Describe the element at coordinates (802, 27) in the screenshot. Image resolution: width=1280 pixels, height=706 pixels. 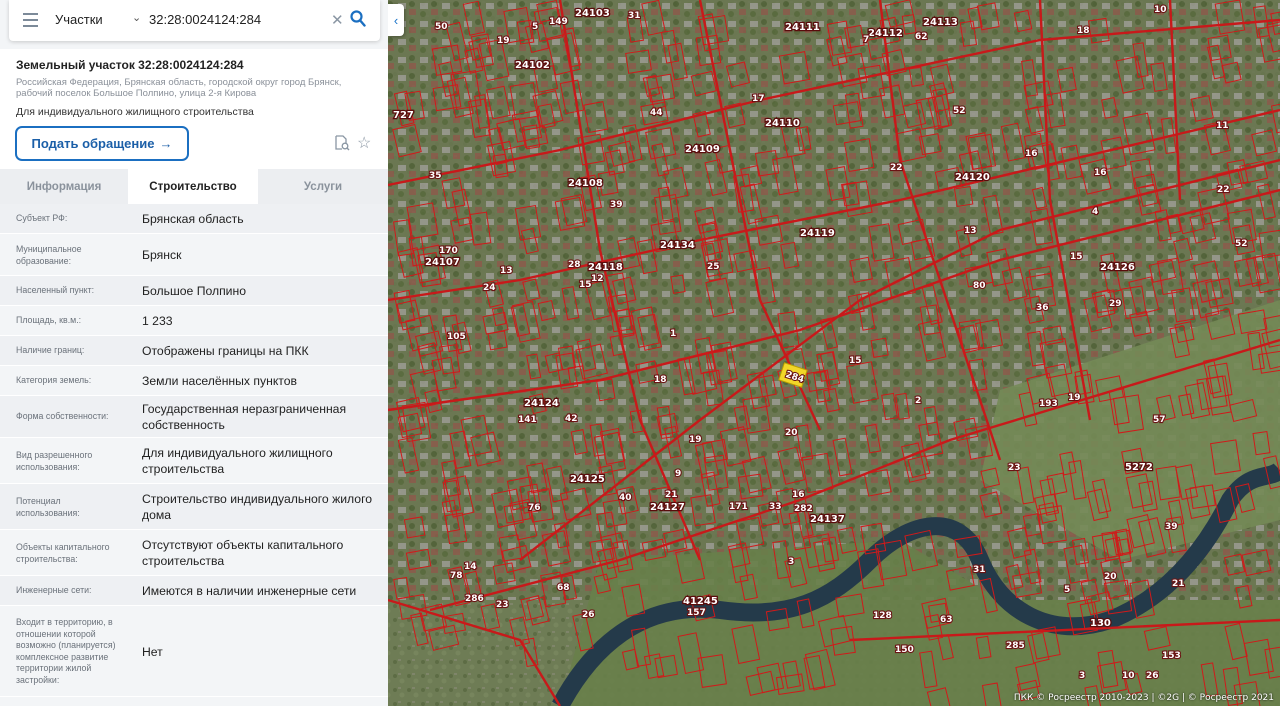
I see `block-number-label: 24111` at that location.